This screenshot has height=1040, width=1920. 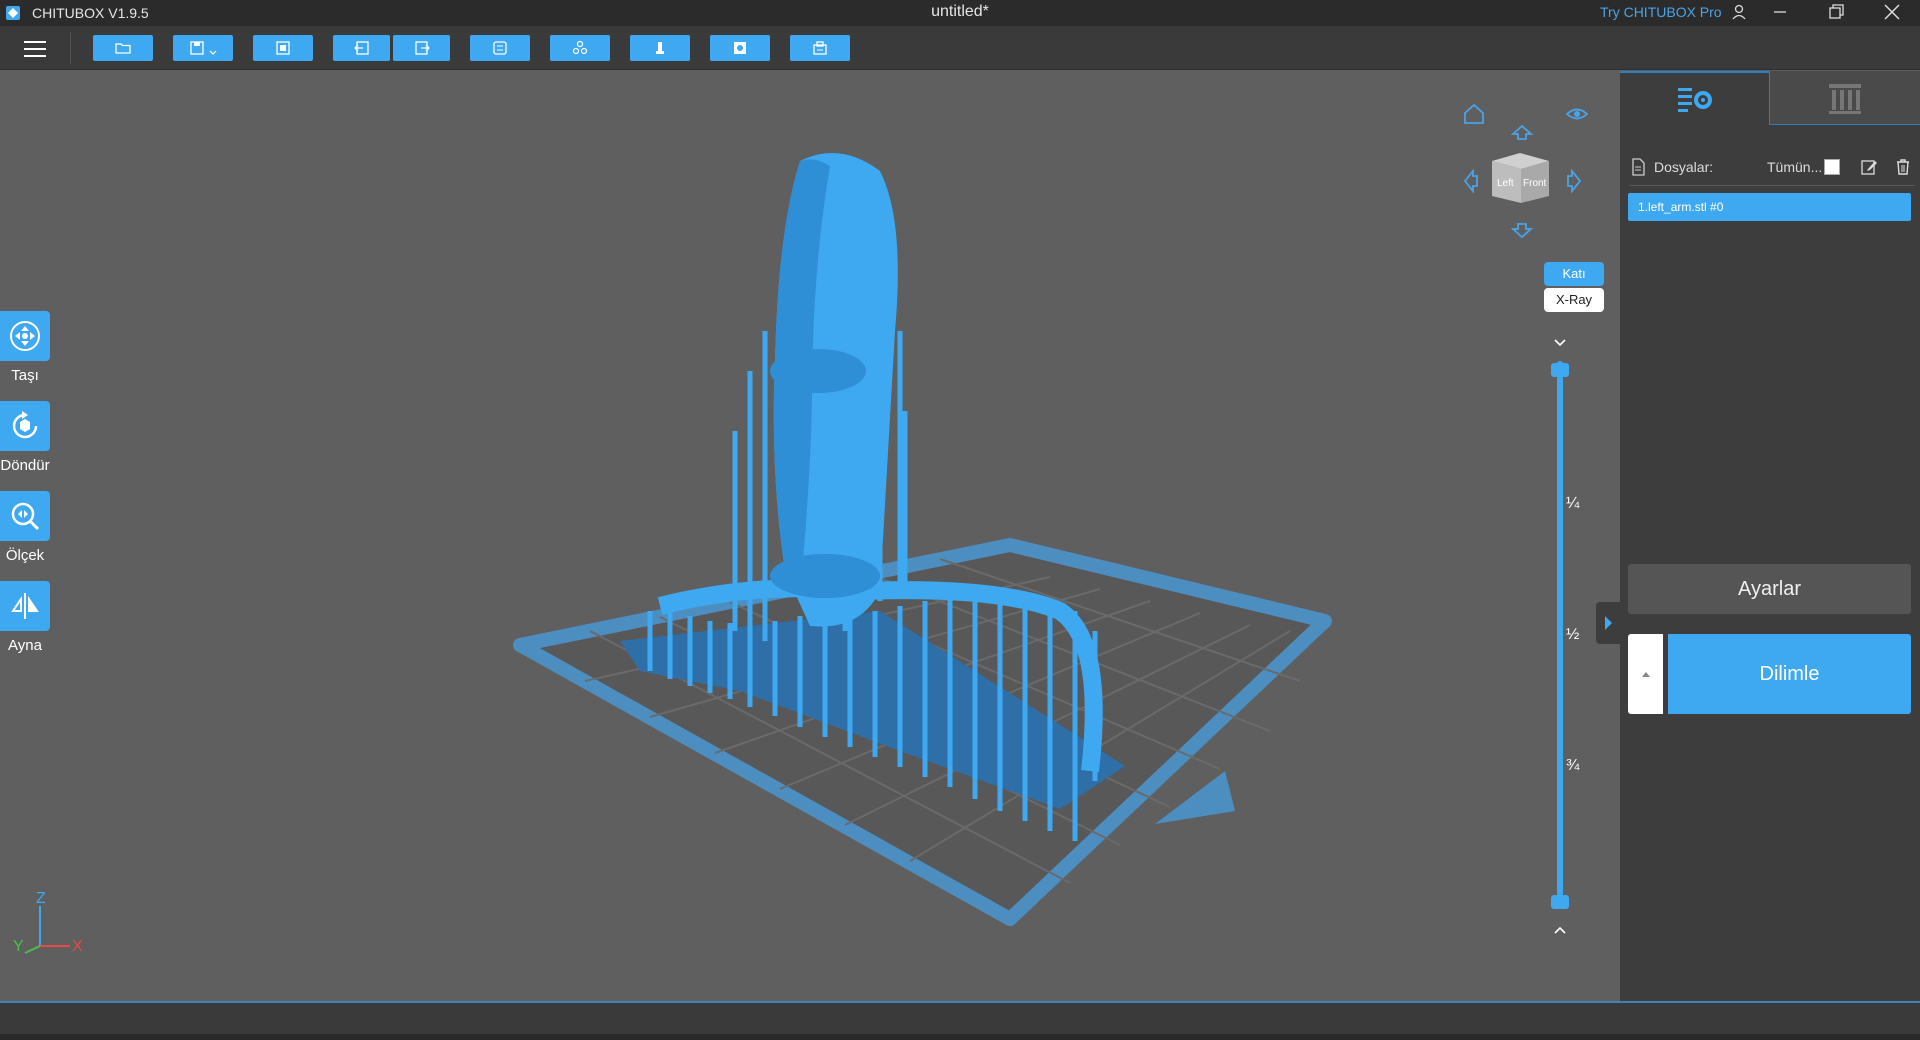 I want to click on support-icon, so click(x=660, y=48).